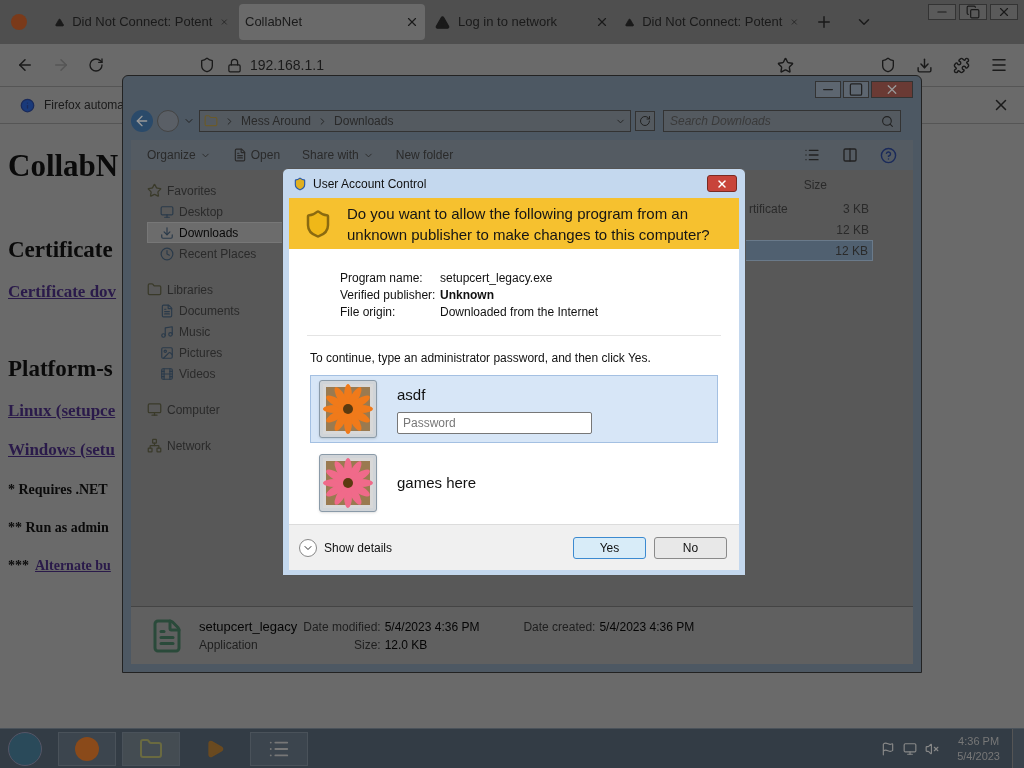 The height and width of the screenshot is (768, 1024). What do you see at coordinates (888, 155) in the screenshot?
I see `help-icon` at bounding box center [888, 155].